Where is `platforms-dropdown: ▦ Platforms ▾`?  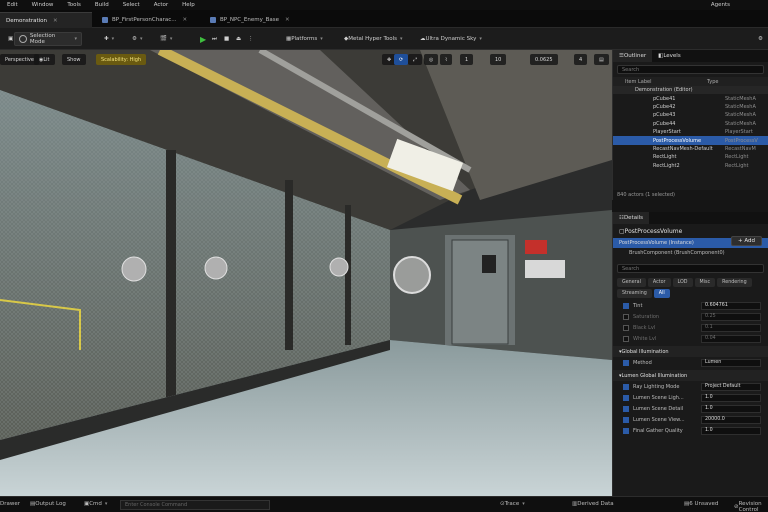 platforms-dropdown: ▦ Platforms ▾ is located at coordinates (304, 39).